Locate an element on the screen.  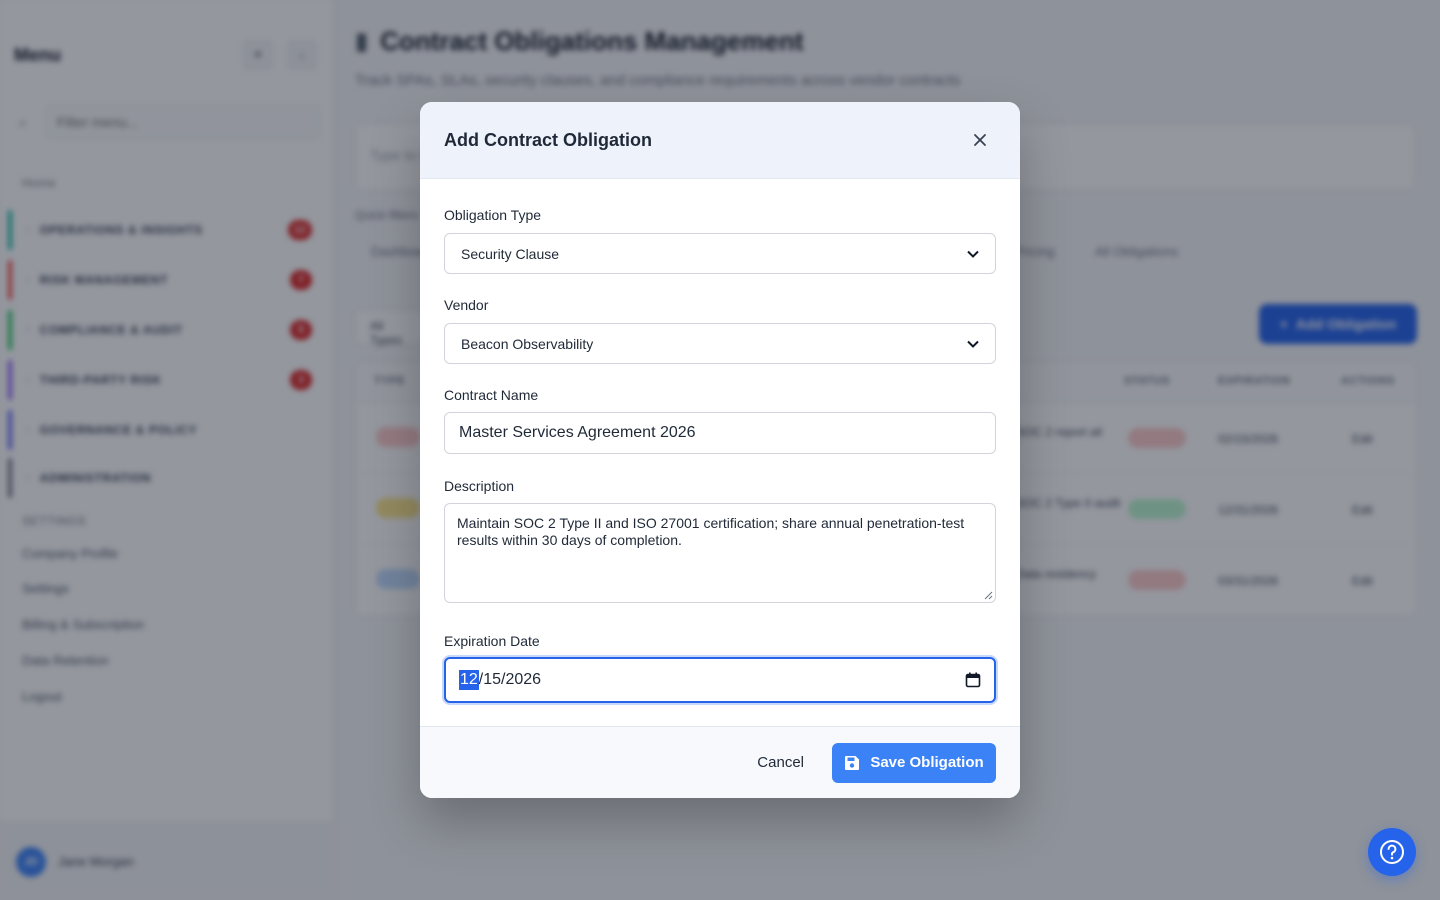
close-icon is located at coordinates (980, 140).